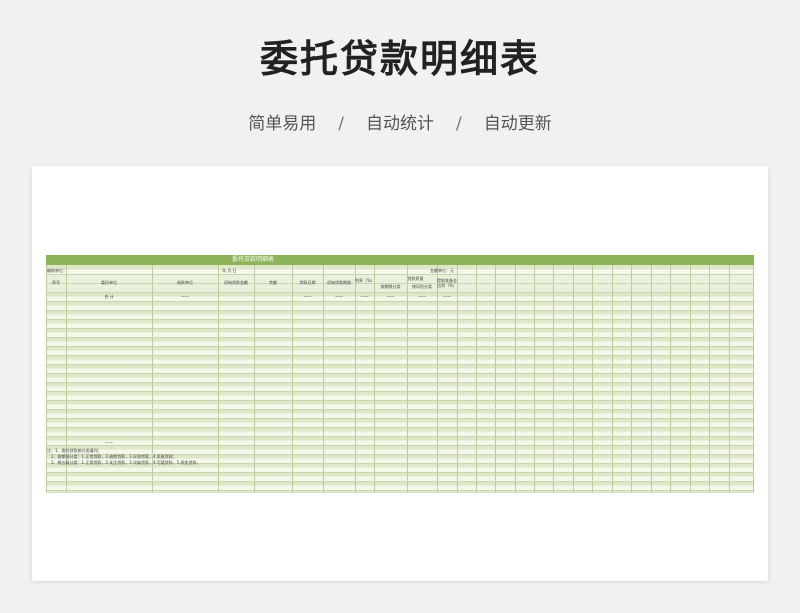 This screenshot has height=613, width=800. What do you see at coordinates (109, 442) in the screenshot?
I see `footer-dash: ——` at bounding box center [109, 442].